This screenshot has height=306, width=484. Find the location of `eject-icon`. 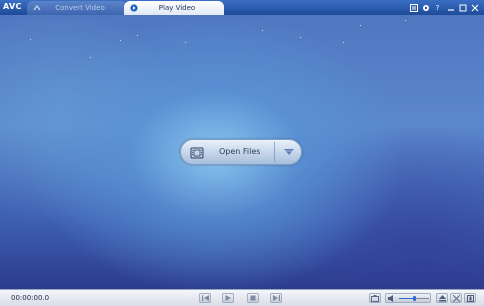

eject-icon is located at coordinates (442, 297).